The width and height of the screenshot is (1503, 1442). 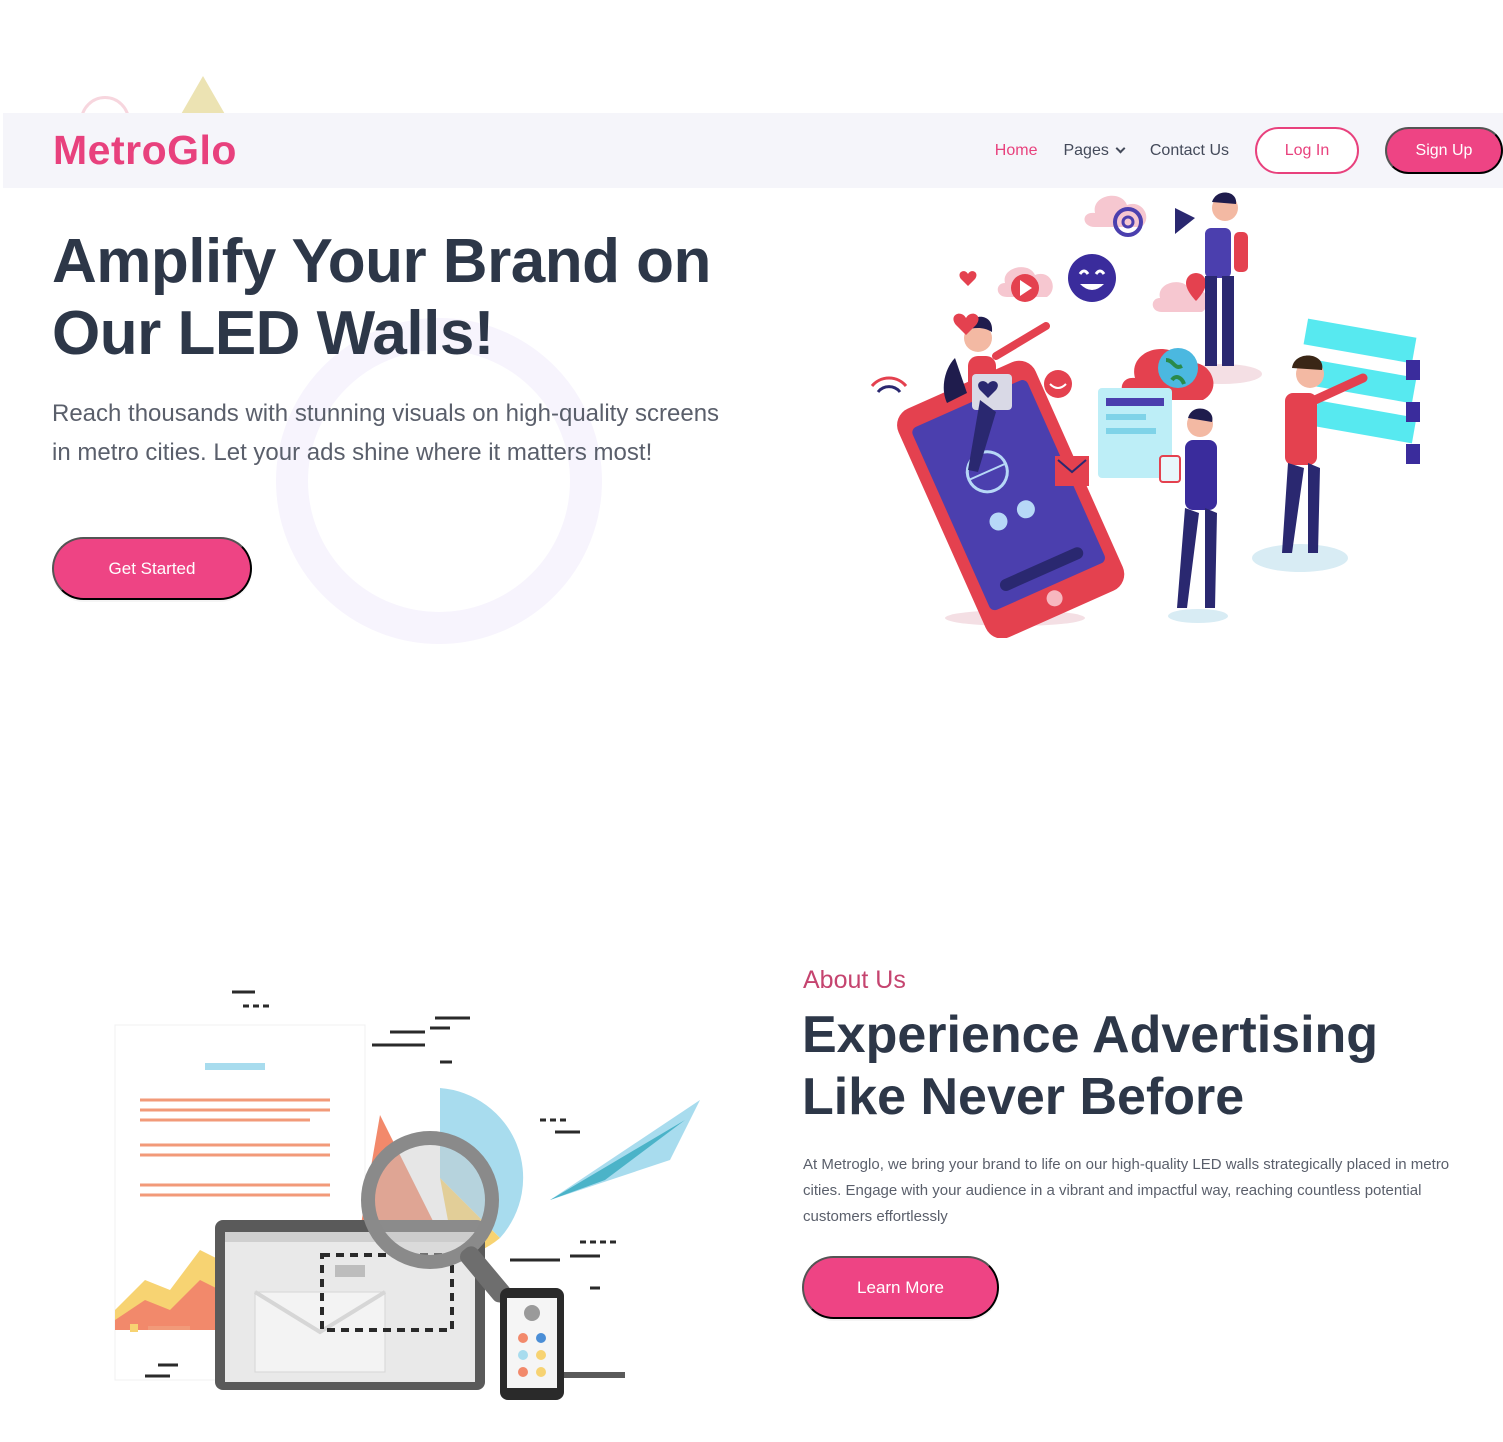 What do you see at coordinates (854, 980) in the screenshot?
I see `about-eyebrow: About Us` at bounding box center [854, 980].